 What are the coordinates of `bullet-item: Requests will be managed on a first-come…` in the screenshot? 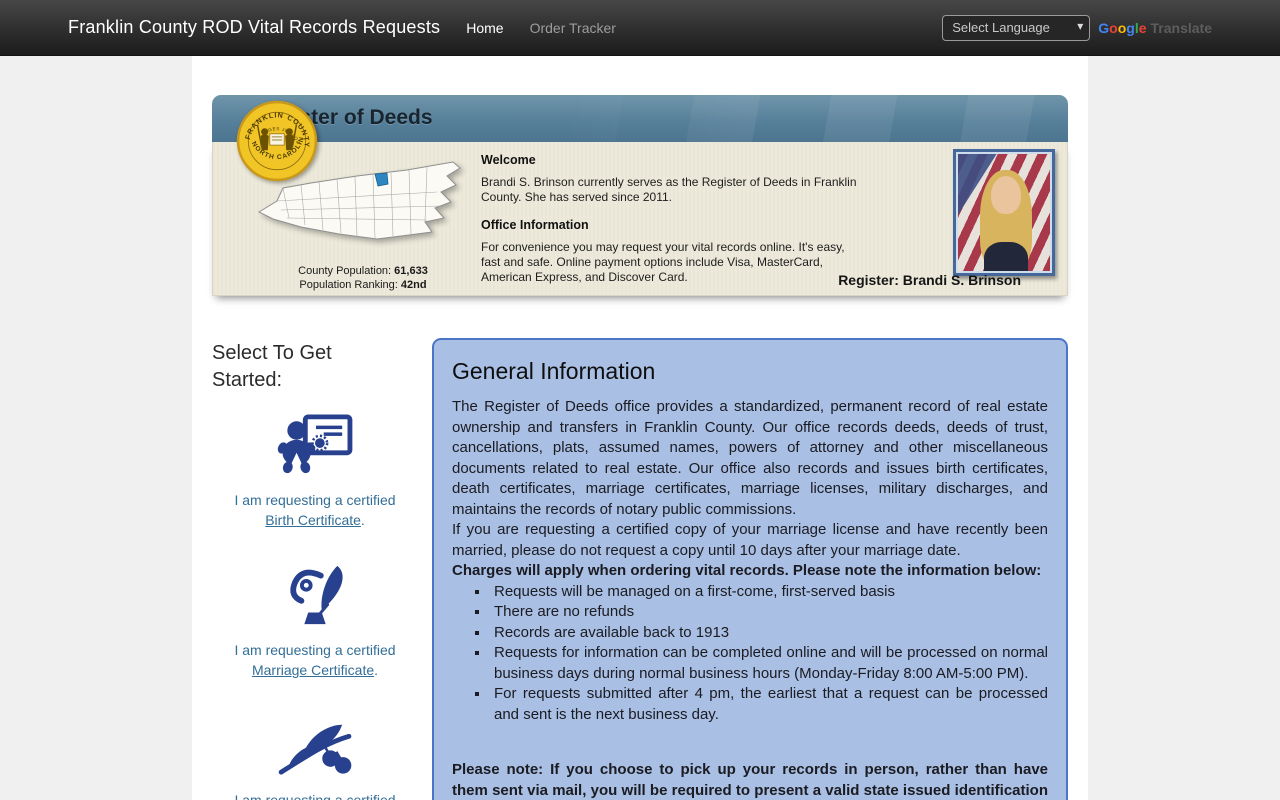 It's located at (769, 592).